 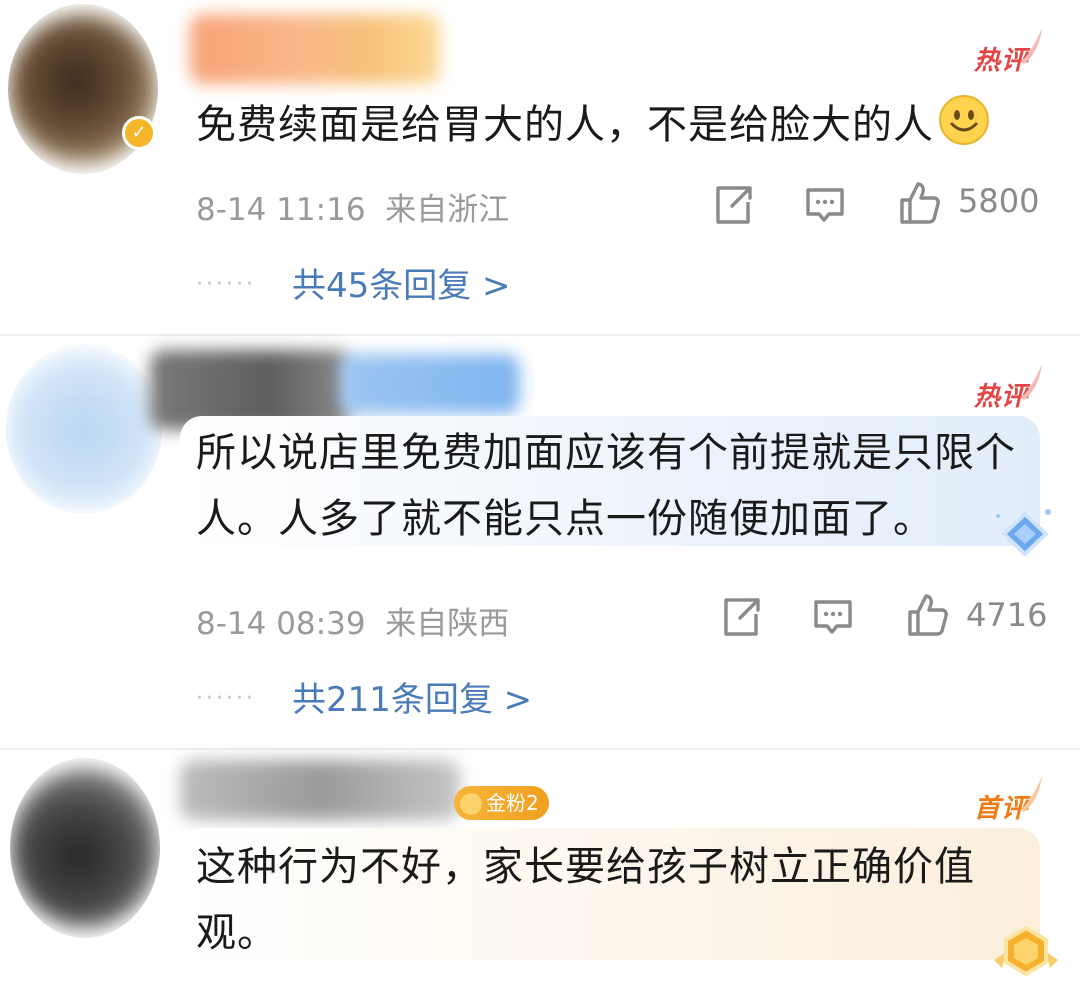 What do you see at coordinates (430, 384) in the screenshot?
I see `name-badge-redacted` at bounding box center [430, 384].